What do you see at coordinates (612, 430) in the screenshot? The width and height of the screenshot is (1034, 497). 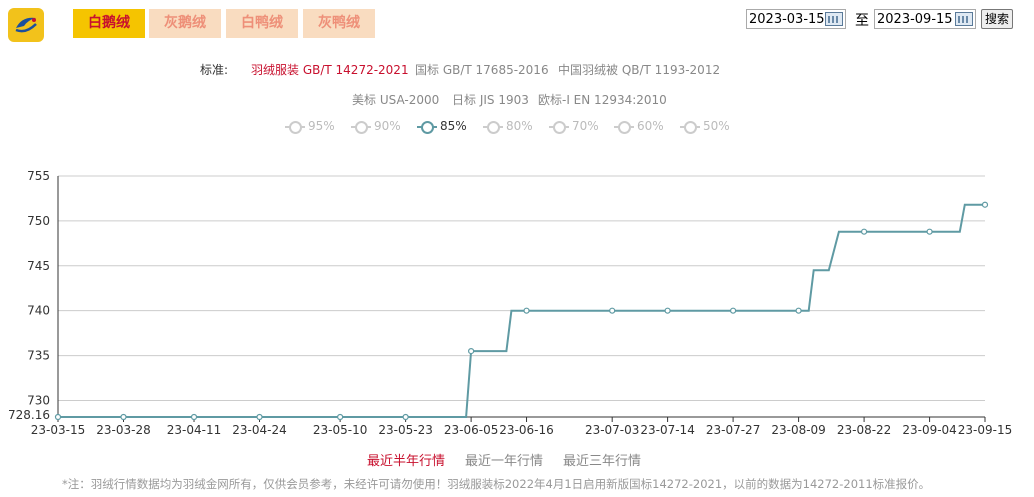 I see `x-tick-label: 23-07-03` at bounding box center [612, 430].